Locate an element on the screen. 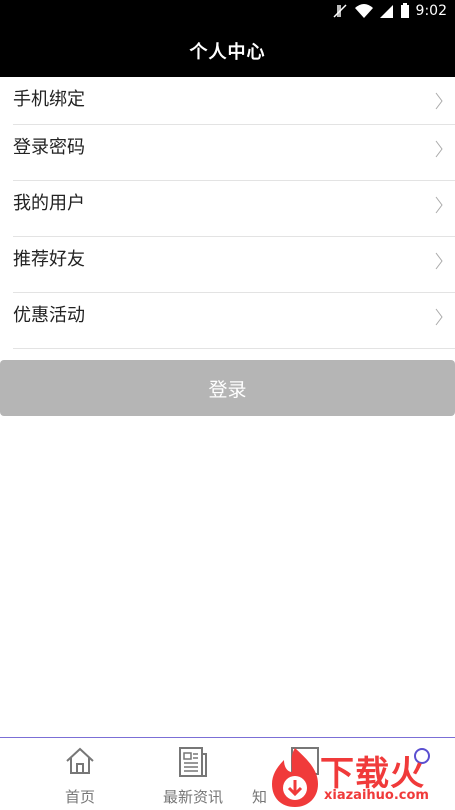  status-bar: 9:02 is located at coordinates (227, 12).